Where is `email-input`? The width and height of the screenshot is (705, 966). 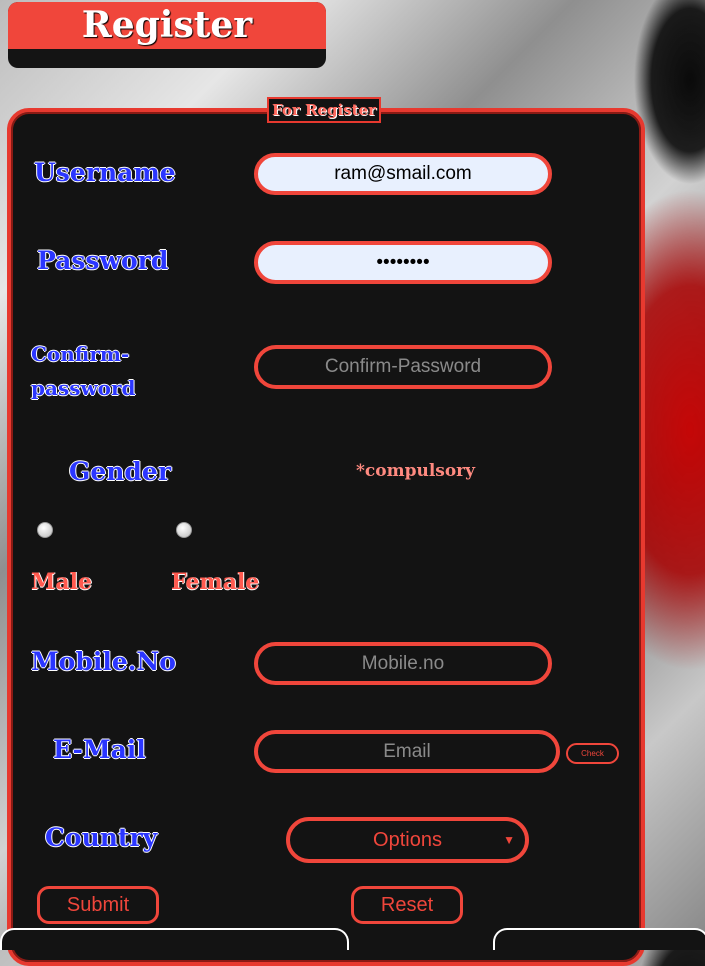 email-input is located at coordinates (407, 751).